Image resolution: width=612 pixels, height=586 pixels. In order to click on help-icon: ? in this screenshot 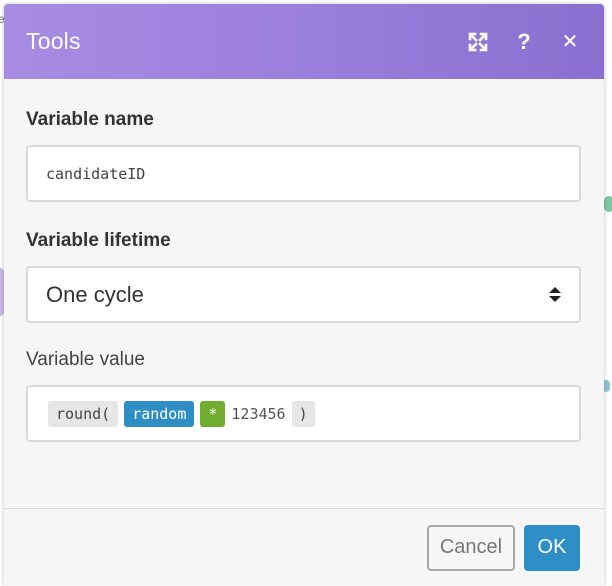, I will do `click(524, 41)`.